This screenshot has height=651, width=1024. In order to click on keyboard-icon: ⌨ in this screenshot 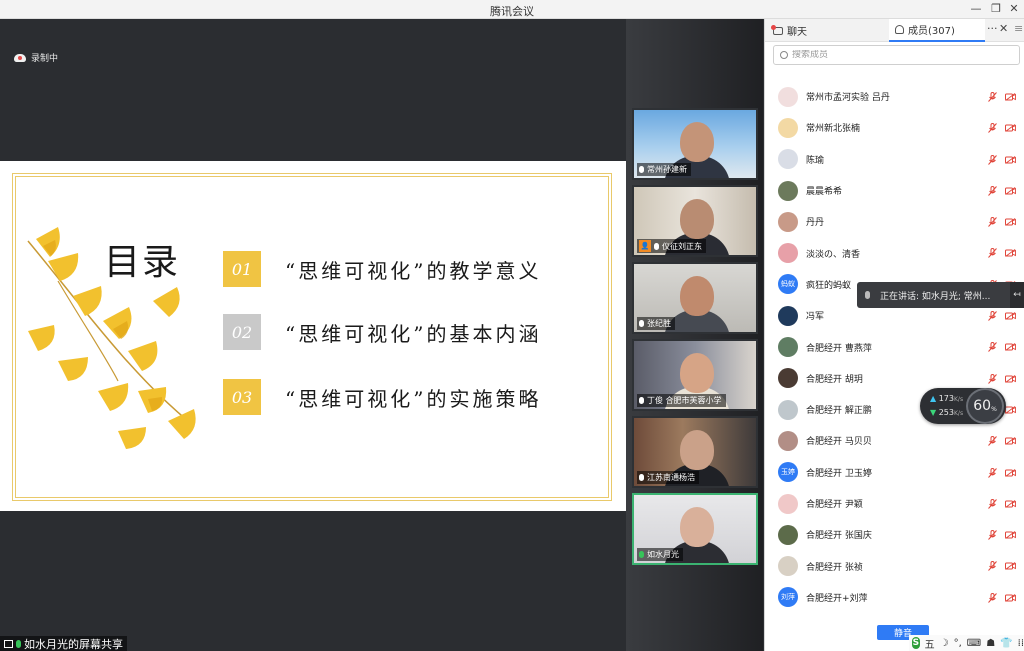, I will do `click(974, 643)`.